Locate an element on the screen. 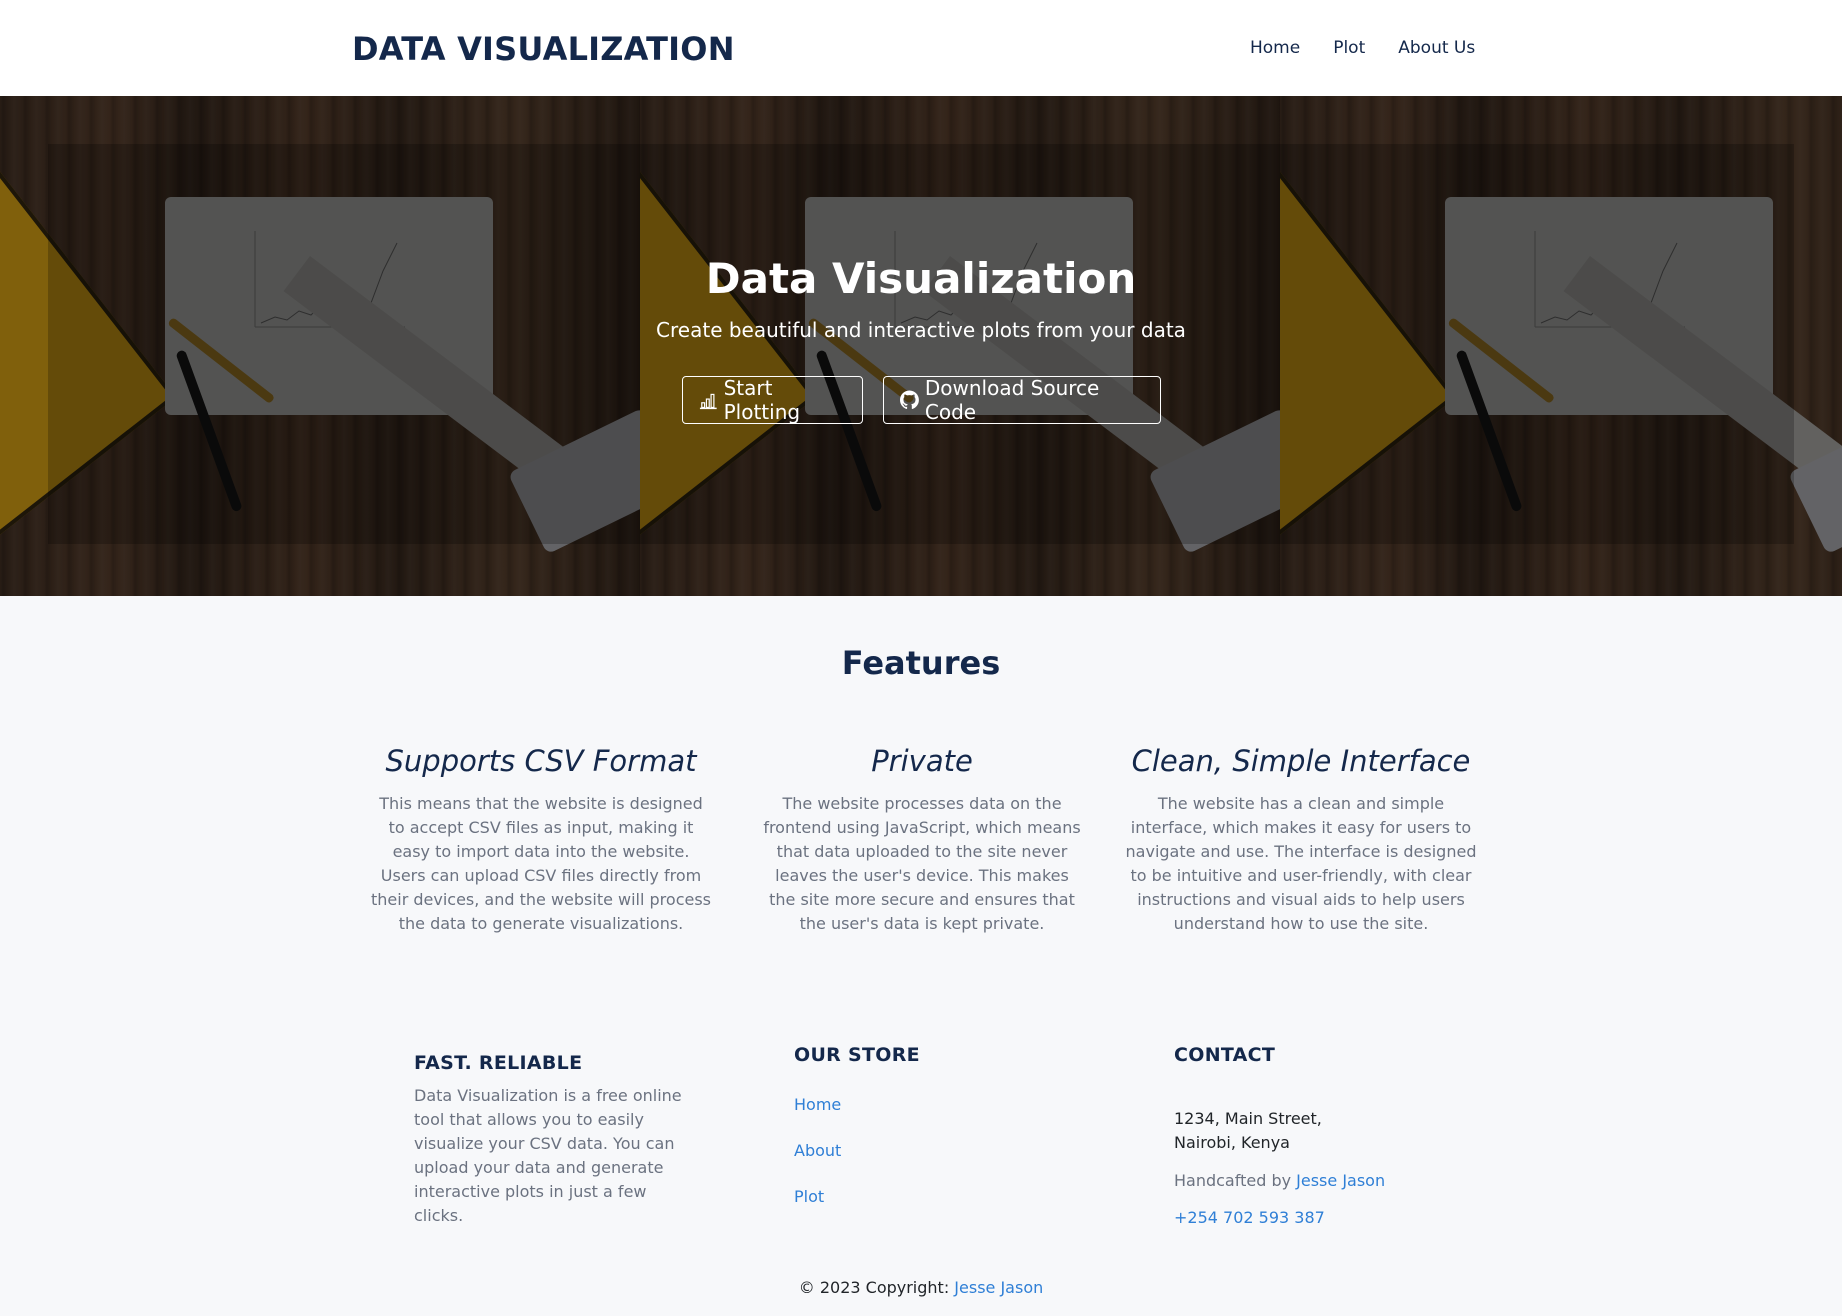 This screenshot has width=1842, height=1316. nav-links: Home Plot About Us is located at coordinates (1379, 48).